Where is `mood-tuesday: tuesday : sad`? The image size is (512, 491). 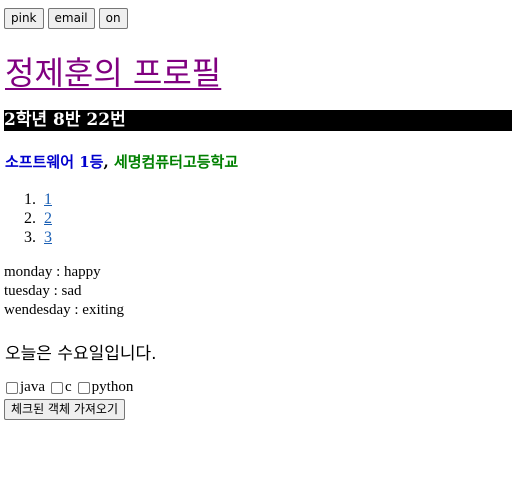
mood-tuesday: tuesday : sad is located at coordinates (43, 291).